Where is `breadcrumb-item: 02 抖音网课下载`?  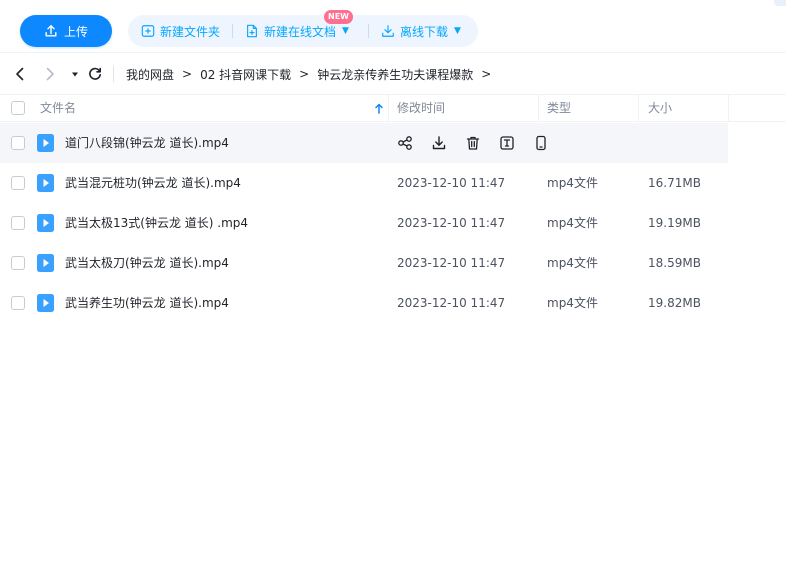 breadcrumb-item: 02 抖音网课下载 is located at coordinates (245, 74).